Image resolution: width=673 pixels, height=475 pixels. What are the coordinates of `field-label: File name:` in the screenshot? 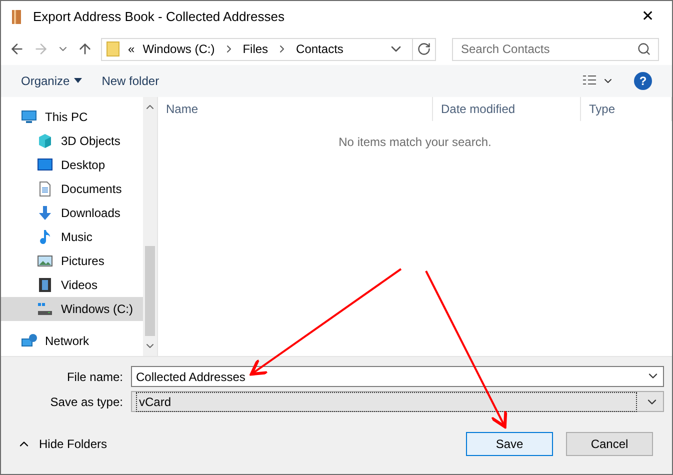 It's located at (95, 377).